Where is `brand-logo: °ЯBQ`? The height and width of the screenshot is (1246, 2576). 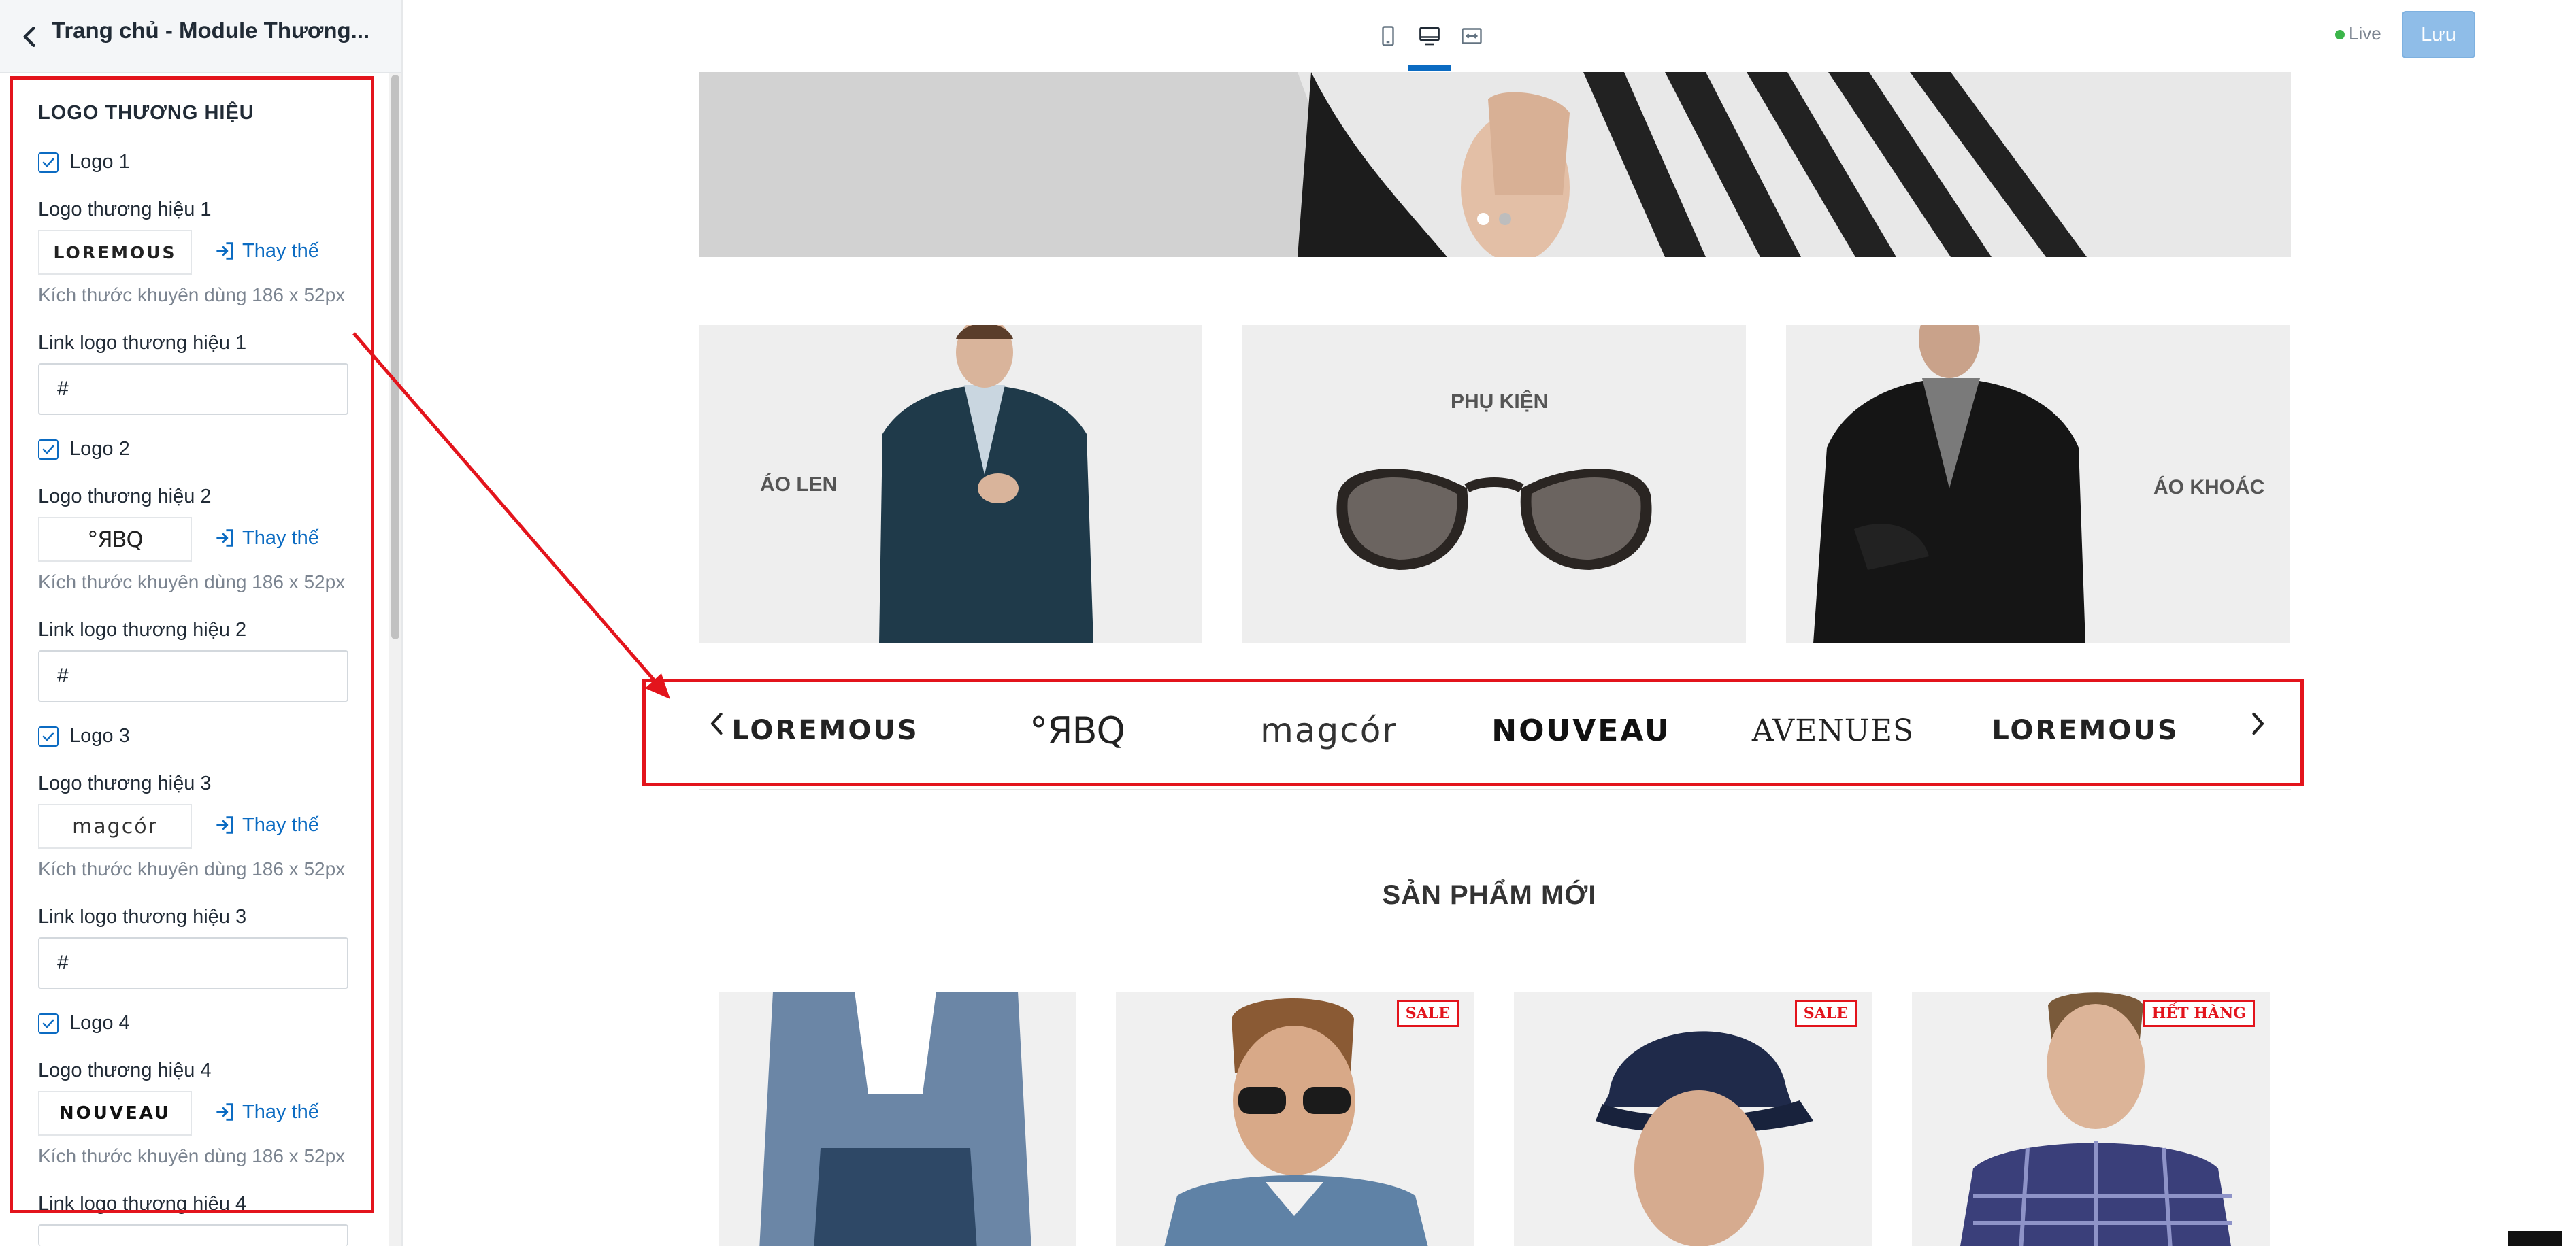 brand-logo: °ЯBQ is located at coordinates (1077, 730).